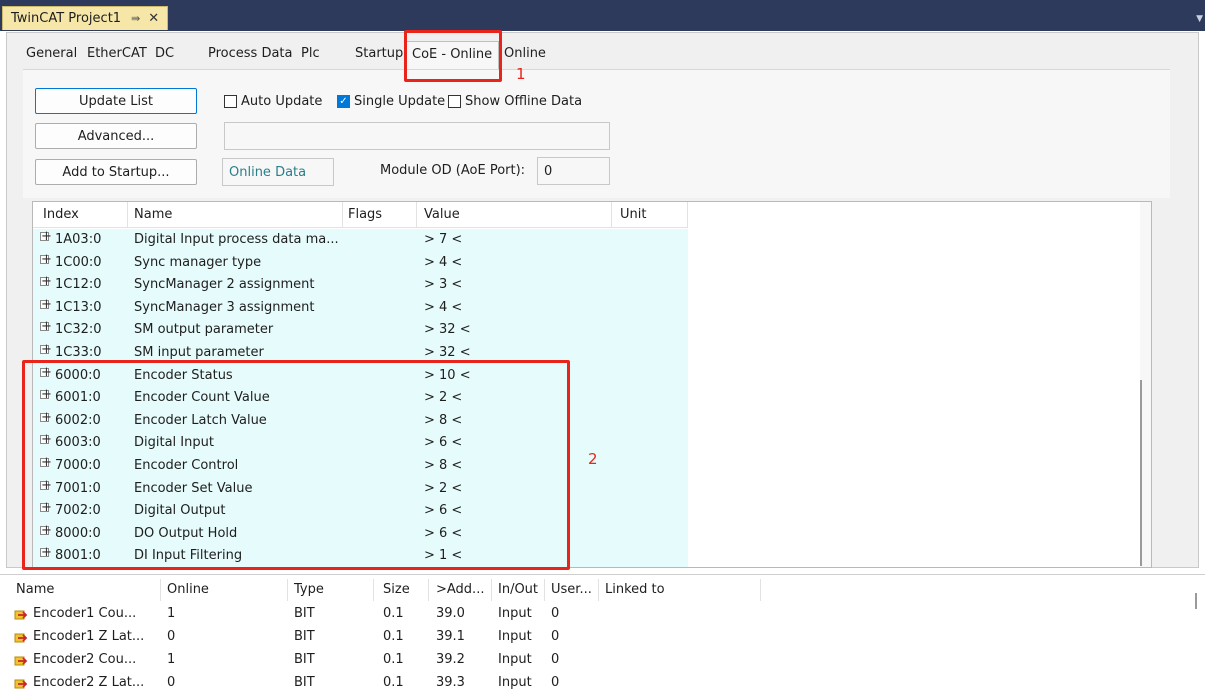 This screenshot has width=1205, height=698. What do you see at coordinates (442, 214) in the screenshot?
I see `column-value: Value` at bounding box center [442, 214].